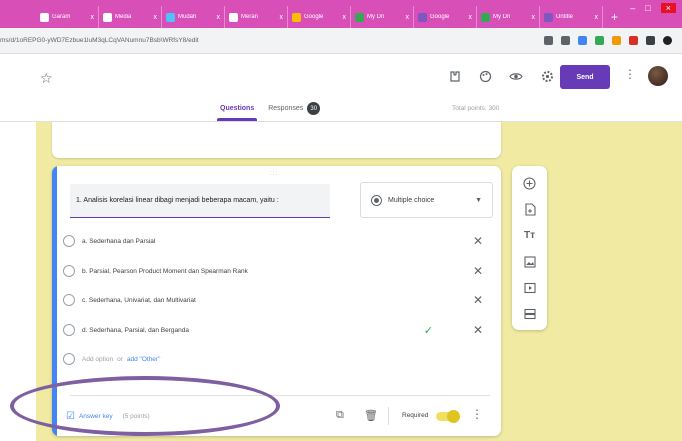 This screenshot has width=682, height=441. Describe the element at coordinates (286, 108) in the screenshot. I see `tab-responses-label: Responses` at that location.